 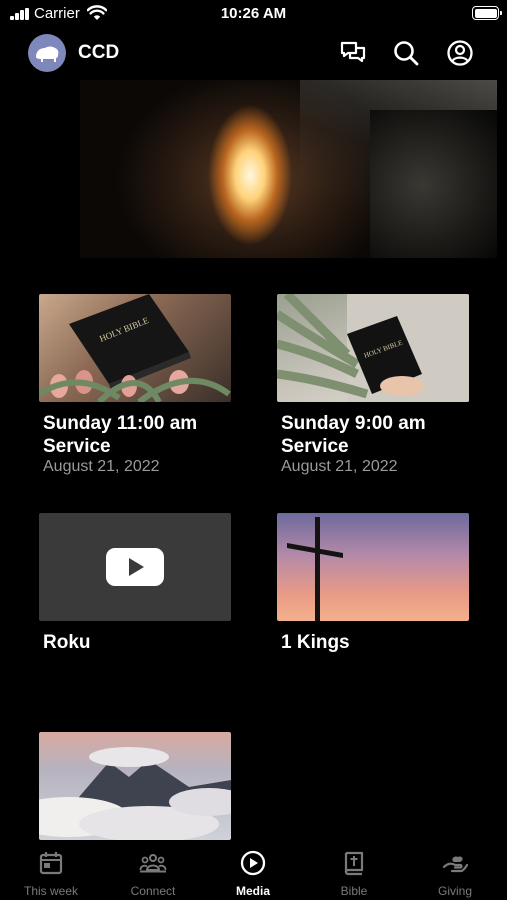 I want to click on bible-icon, so click(x=354, y=863).